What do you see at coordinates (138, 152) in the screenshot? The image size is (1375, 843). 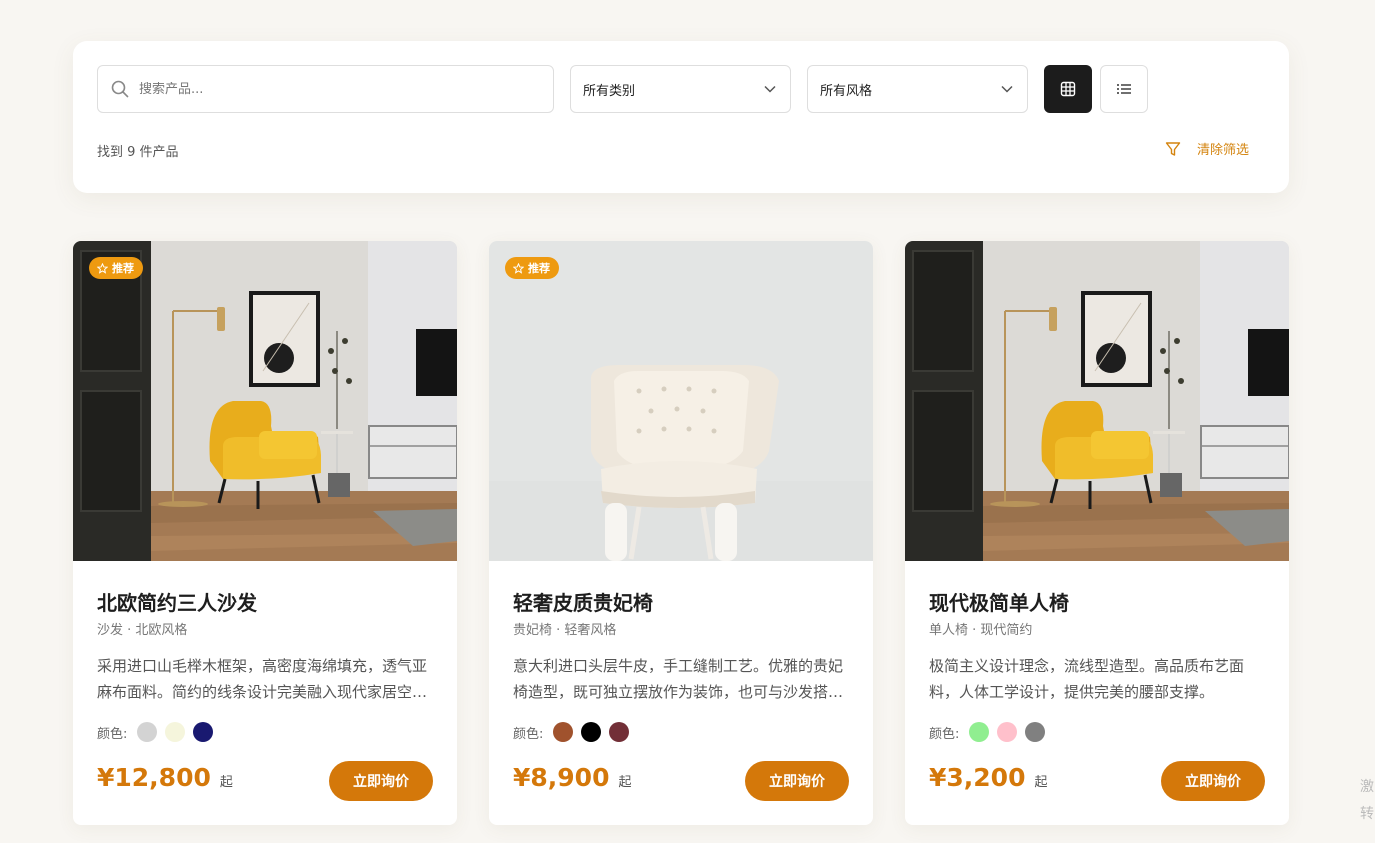 I see `result-count: 找到 9 件产品` at bounding box center [138, 152].